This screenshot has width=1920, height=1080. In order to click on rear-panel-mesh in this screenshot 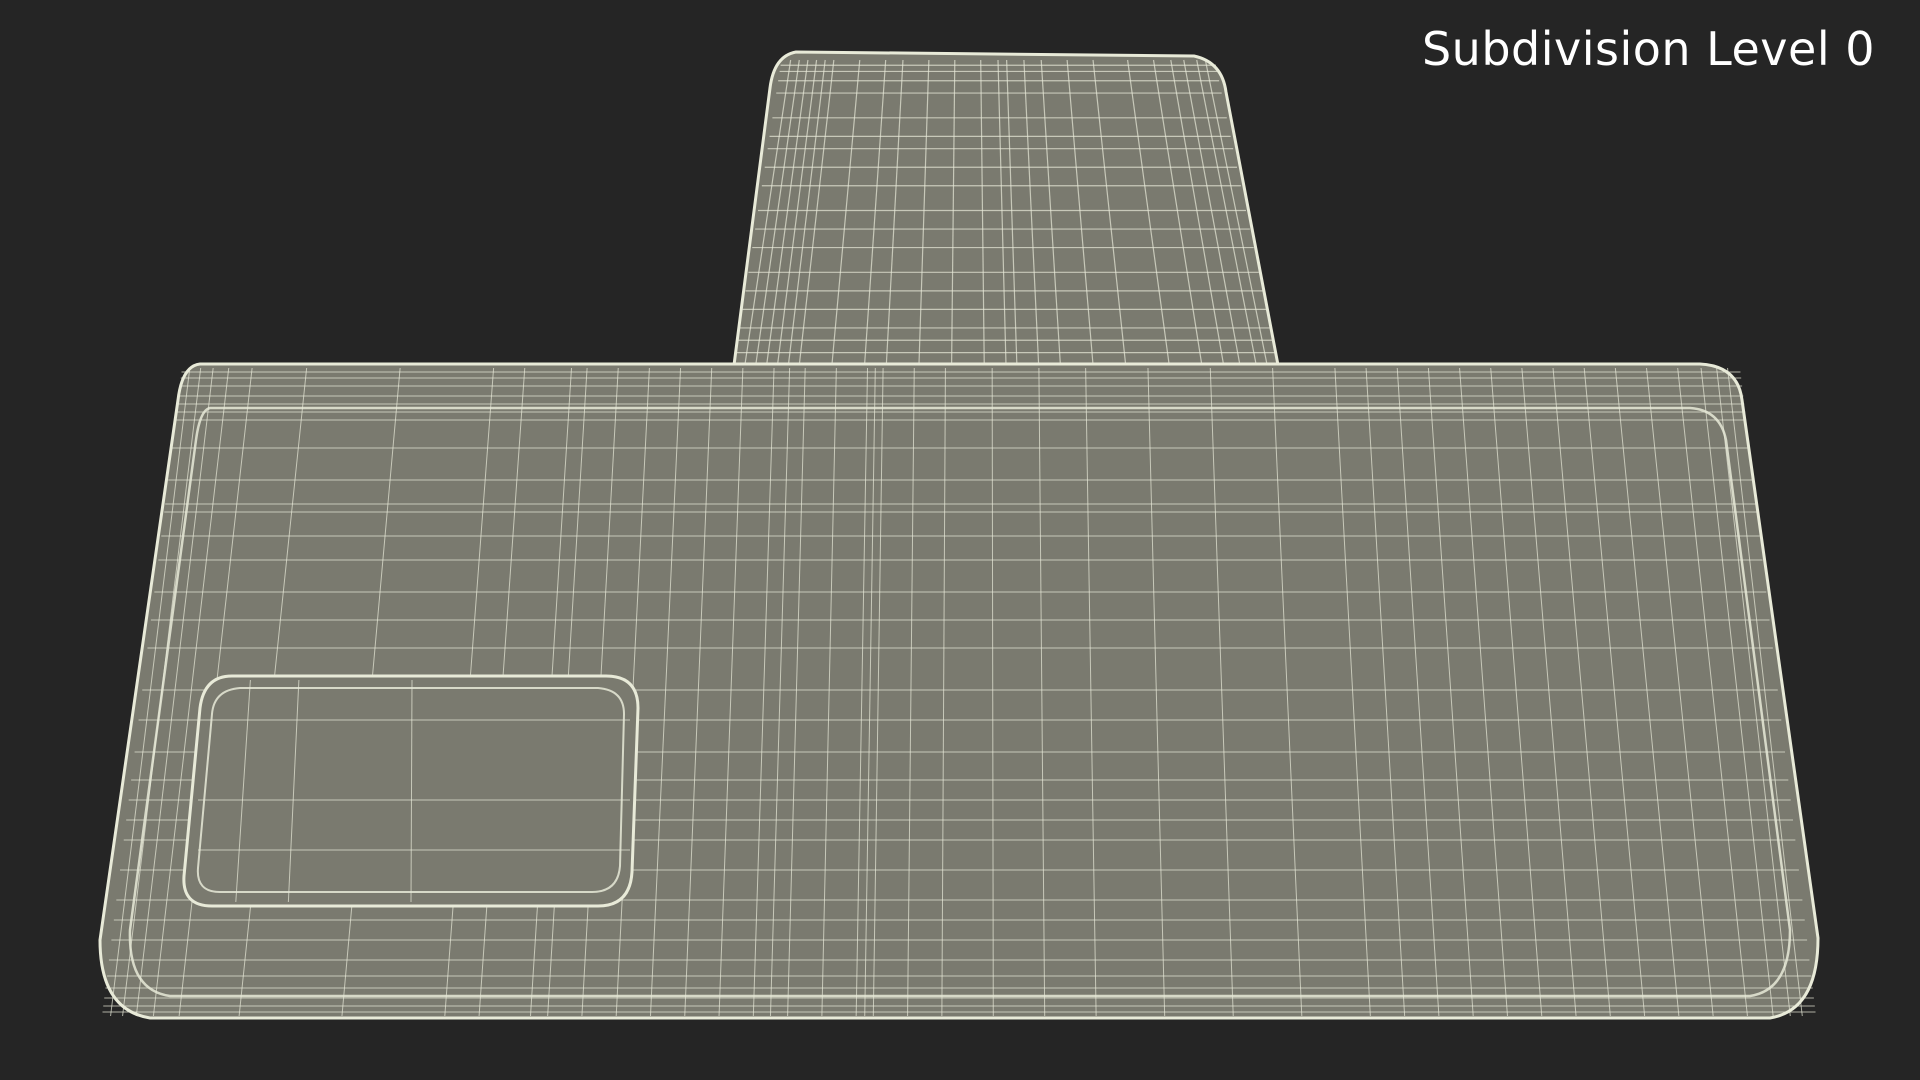, I will do `click(1006, 208)`.